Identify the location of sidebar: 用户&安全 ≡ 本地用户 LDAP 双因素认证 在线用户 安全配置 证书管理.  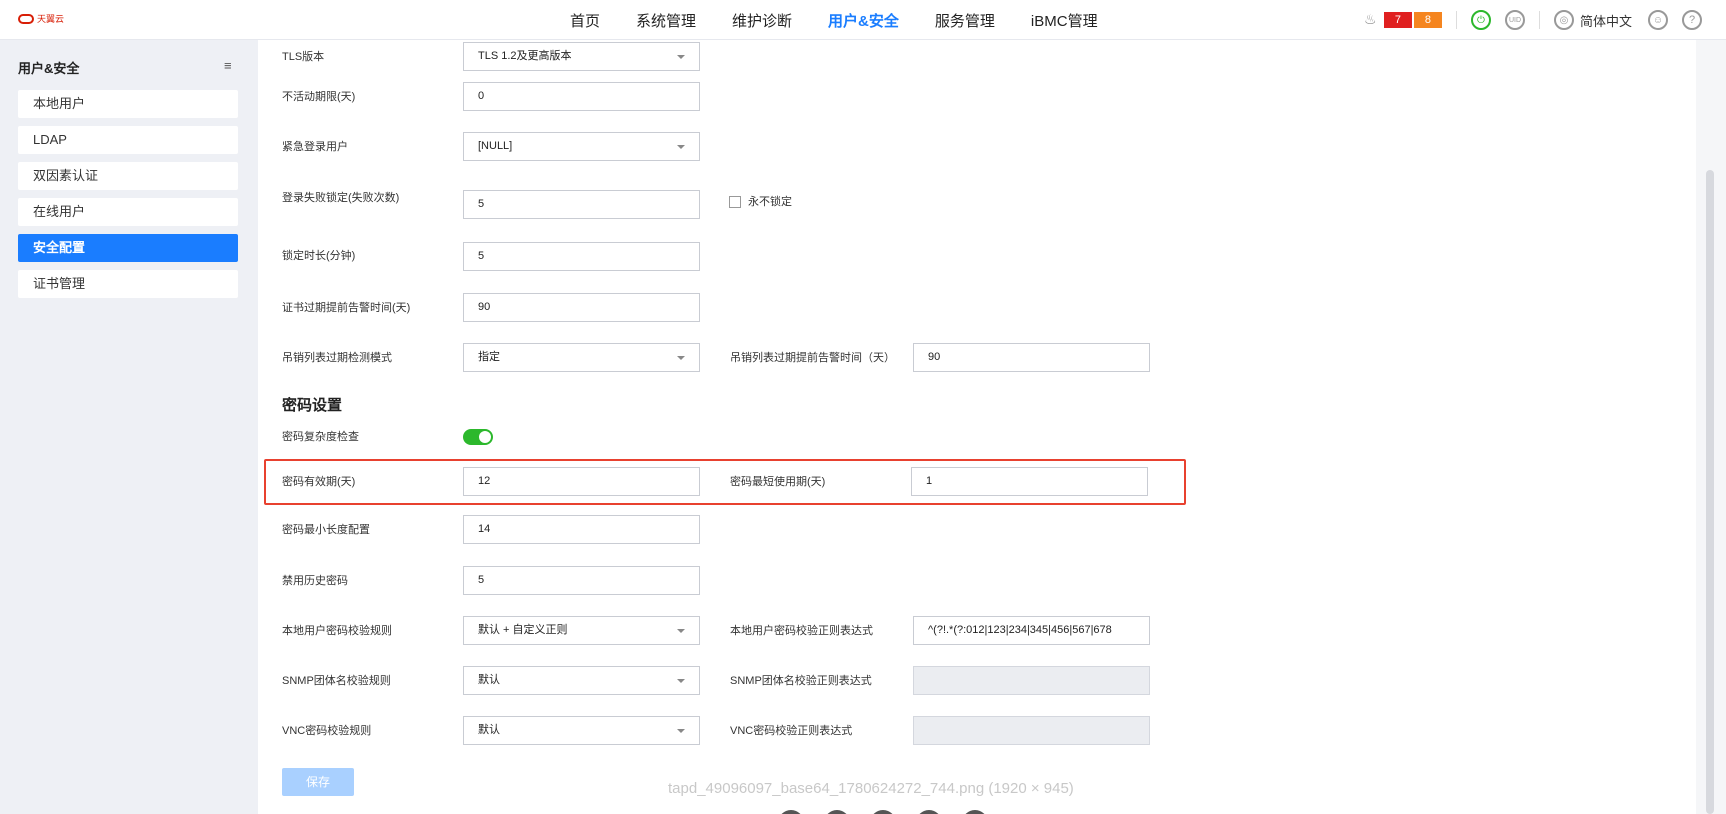
(129, 427).